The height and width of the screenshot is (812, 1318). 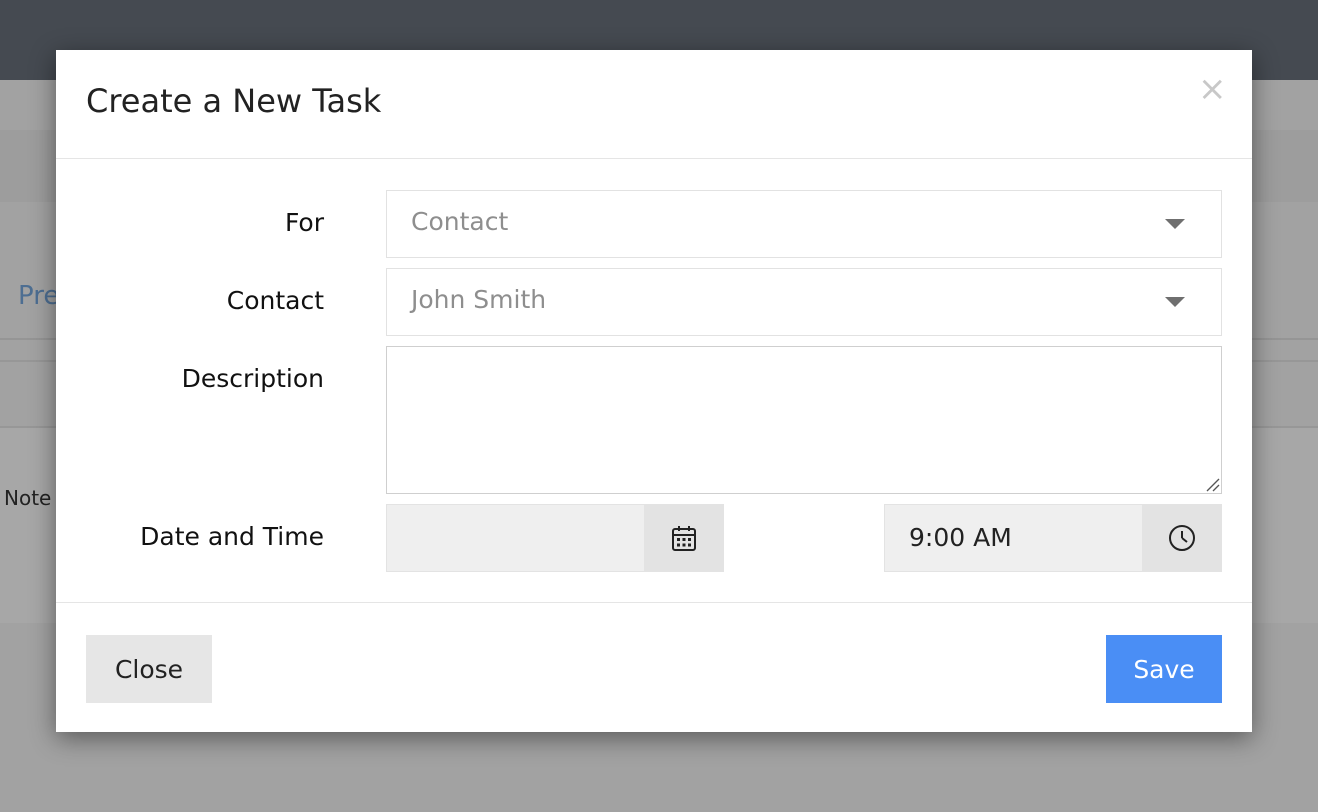 I want to click on background-tab-label: Pre, so click(x=39, y=296).